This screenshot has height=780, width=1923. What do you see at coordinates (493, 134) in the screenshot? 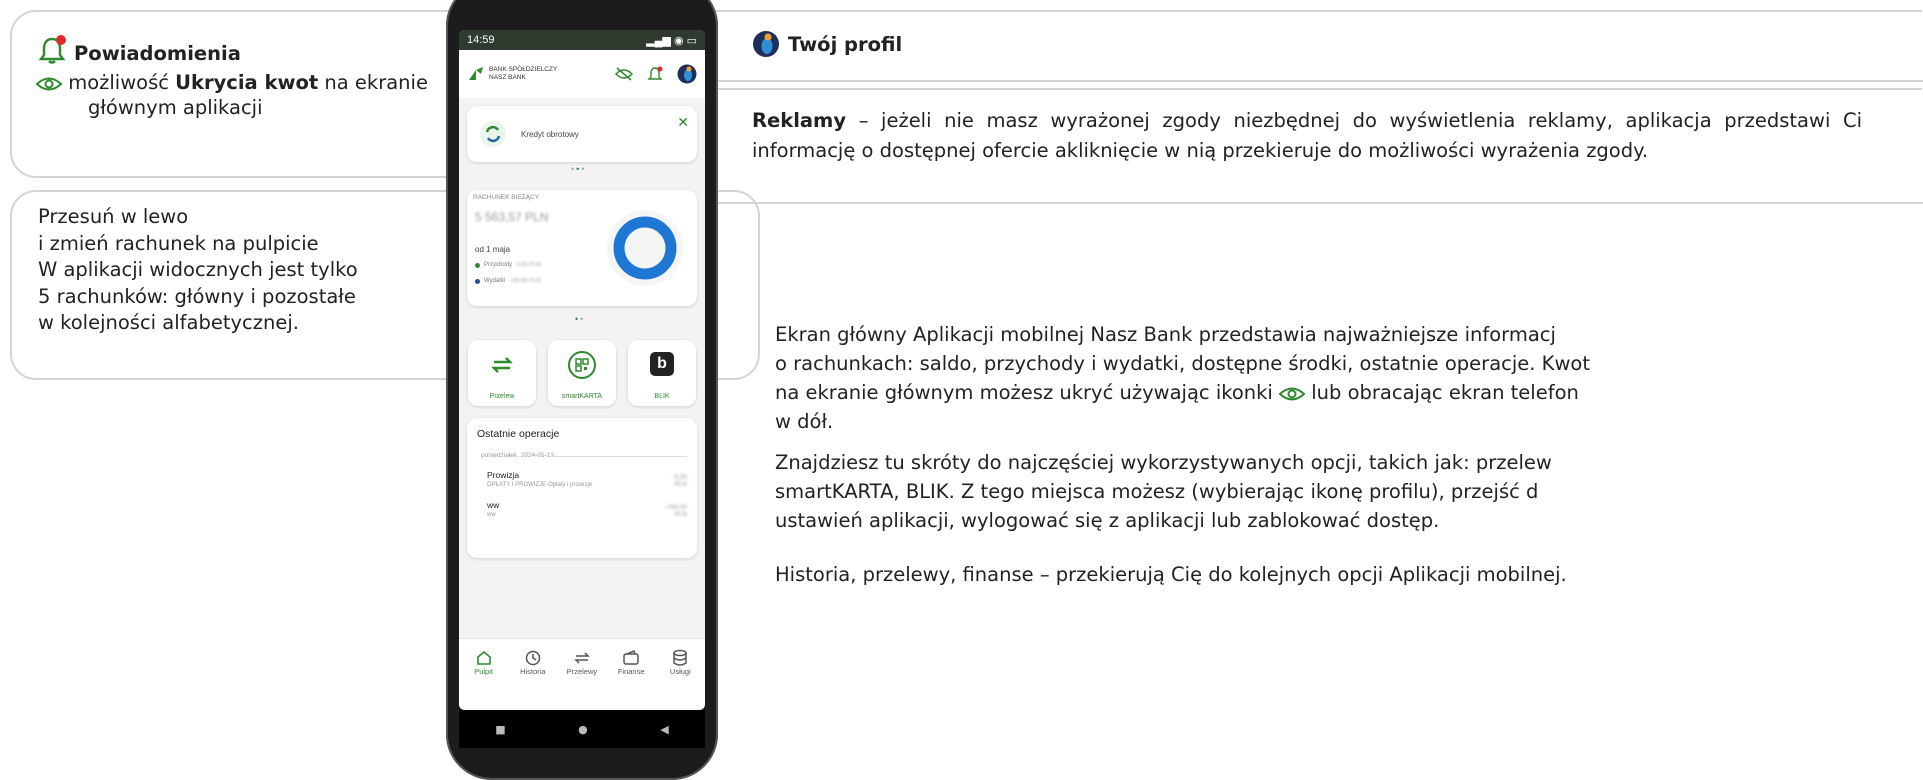
I see `refresh-credit-icon` at bounding box center [493, 134].